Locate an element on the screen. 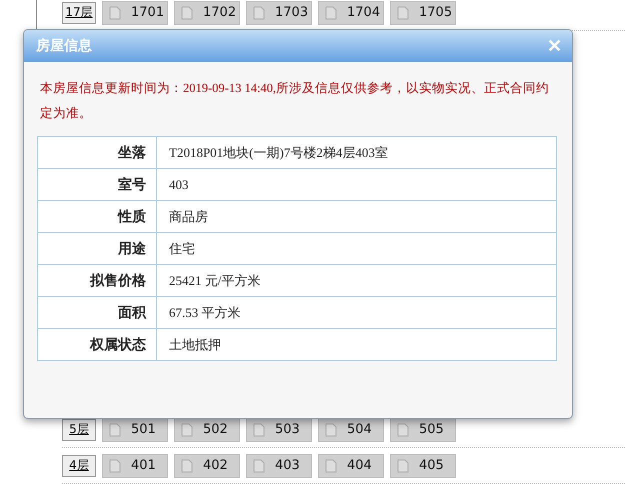 The height and width of the screenshot is (485, 625). unit-cell: 402 is located at coordinates (207, 466).